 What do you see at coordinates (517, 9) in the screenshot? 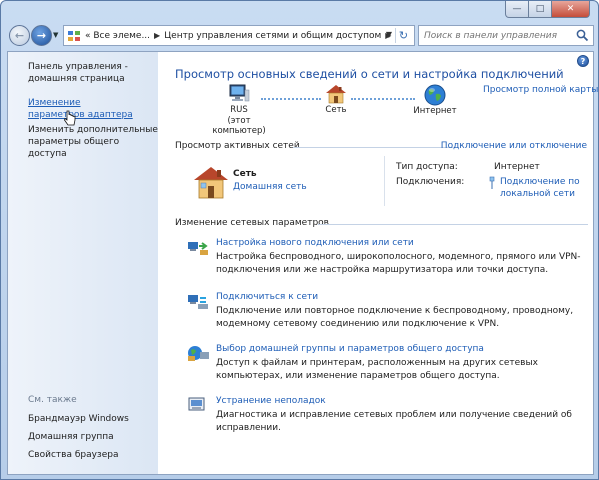
I see `minimize-button: —` at bounding box center [517, 9].